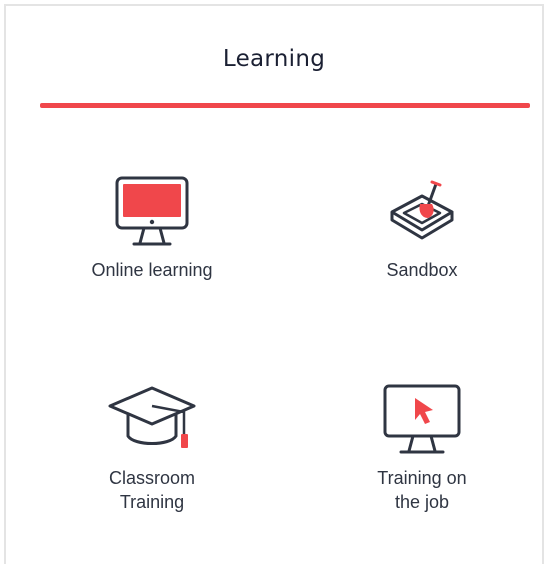 The height and width of the screenshot is (564, 548). I want to click on sandbox-shovel-icon, so click(422, 210).